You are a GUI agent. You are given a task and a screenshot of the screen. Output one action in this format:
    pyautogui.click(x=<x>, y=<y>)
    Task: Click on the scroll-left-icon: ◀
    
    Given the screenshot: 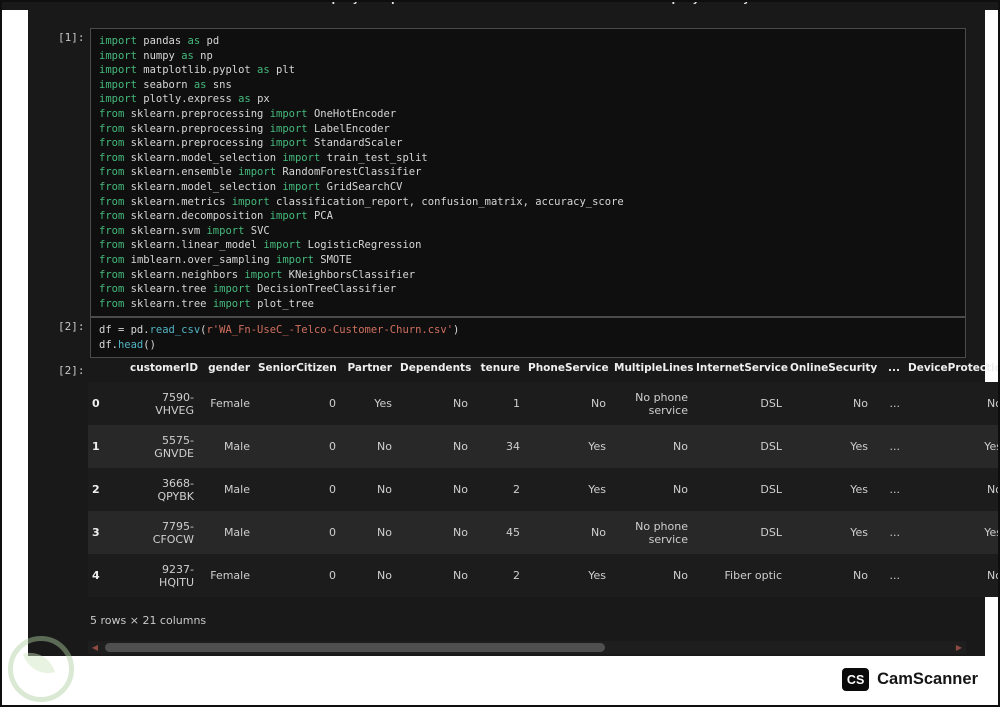 What is the action you would take?
    pyautogui.click(x=95, y=647)
    